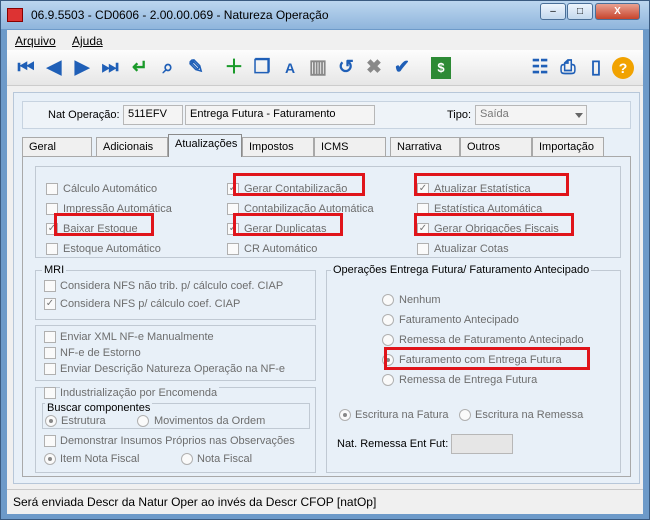 The image size is (650, 520). What do you see at coordinates (318, 68) in the screenshot?
I see `trash-icon: ▥` at bounding box center [318, 68].